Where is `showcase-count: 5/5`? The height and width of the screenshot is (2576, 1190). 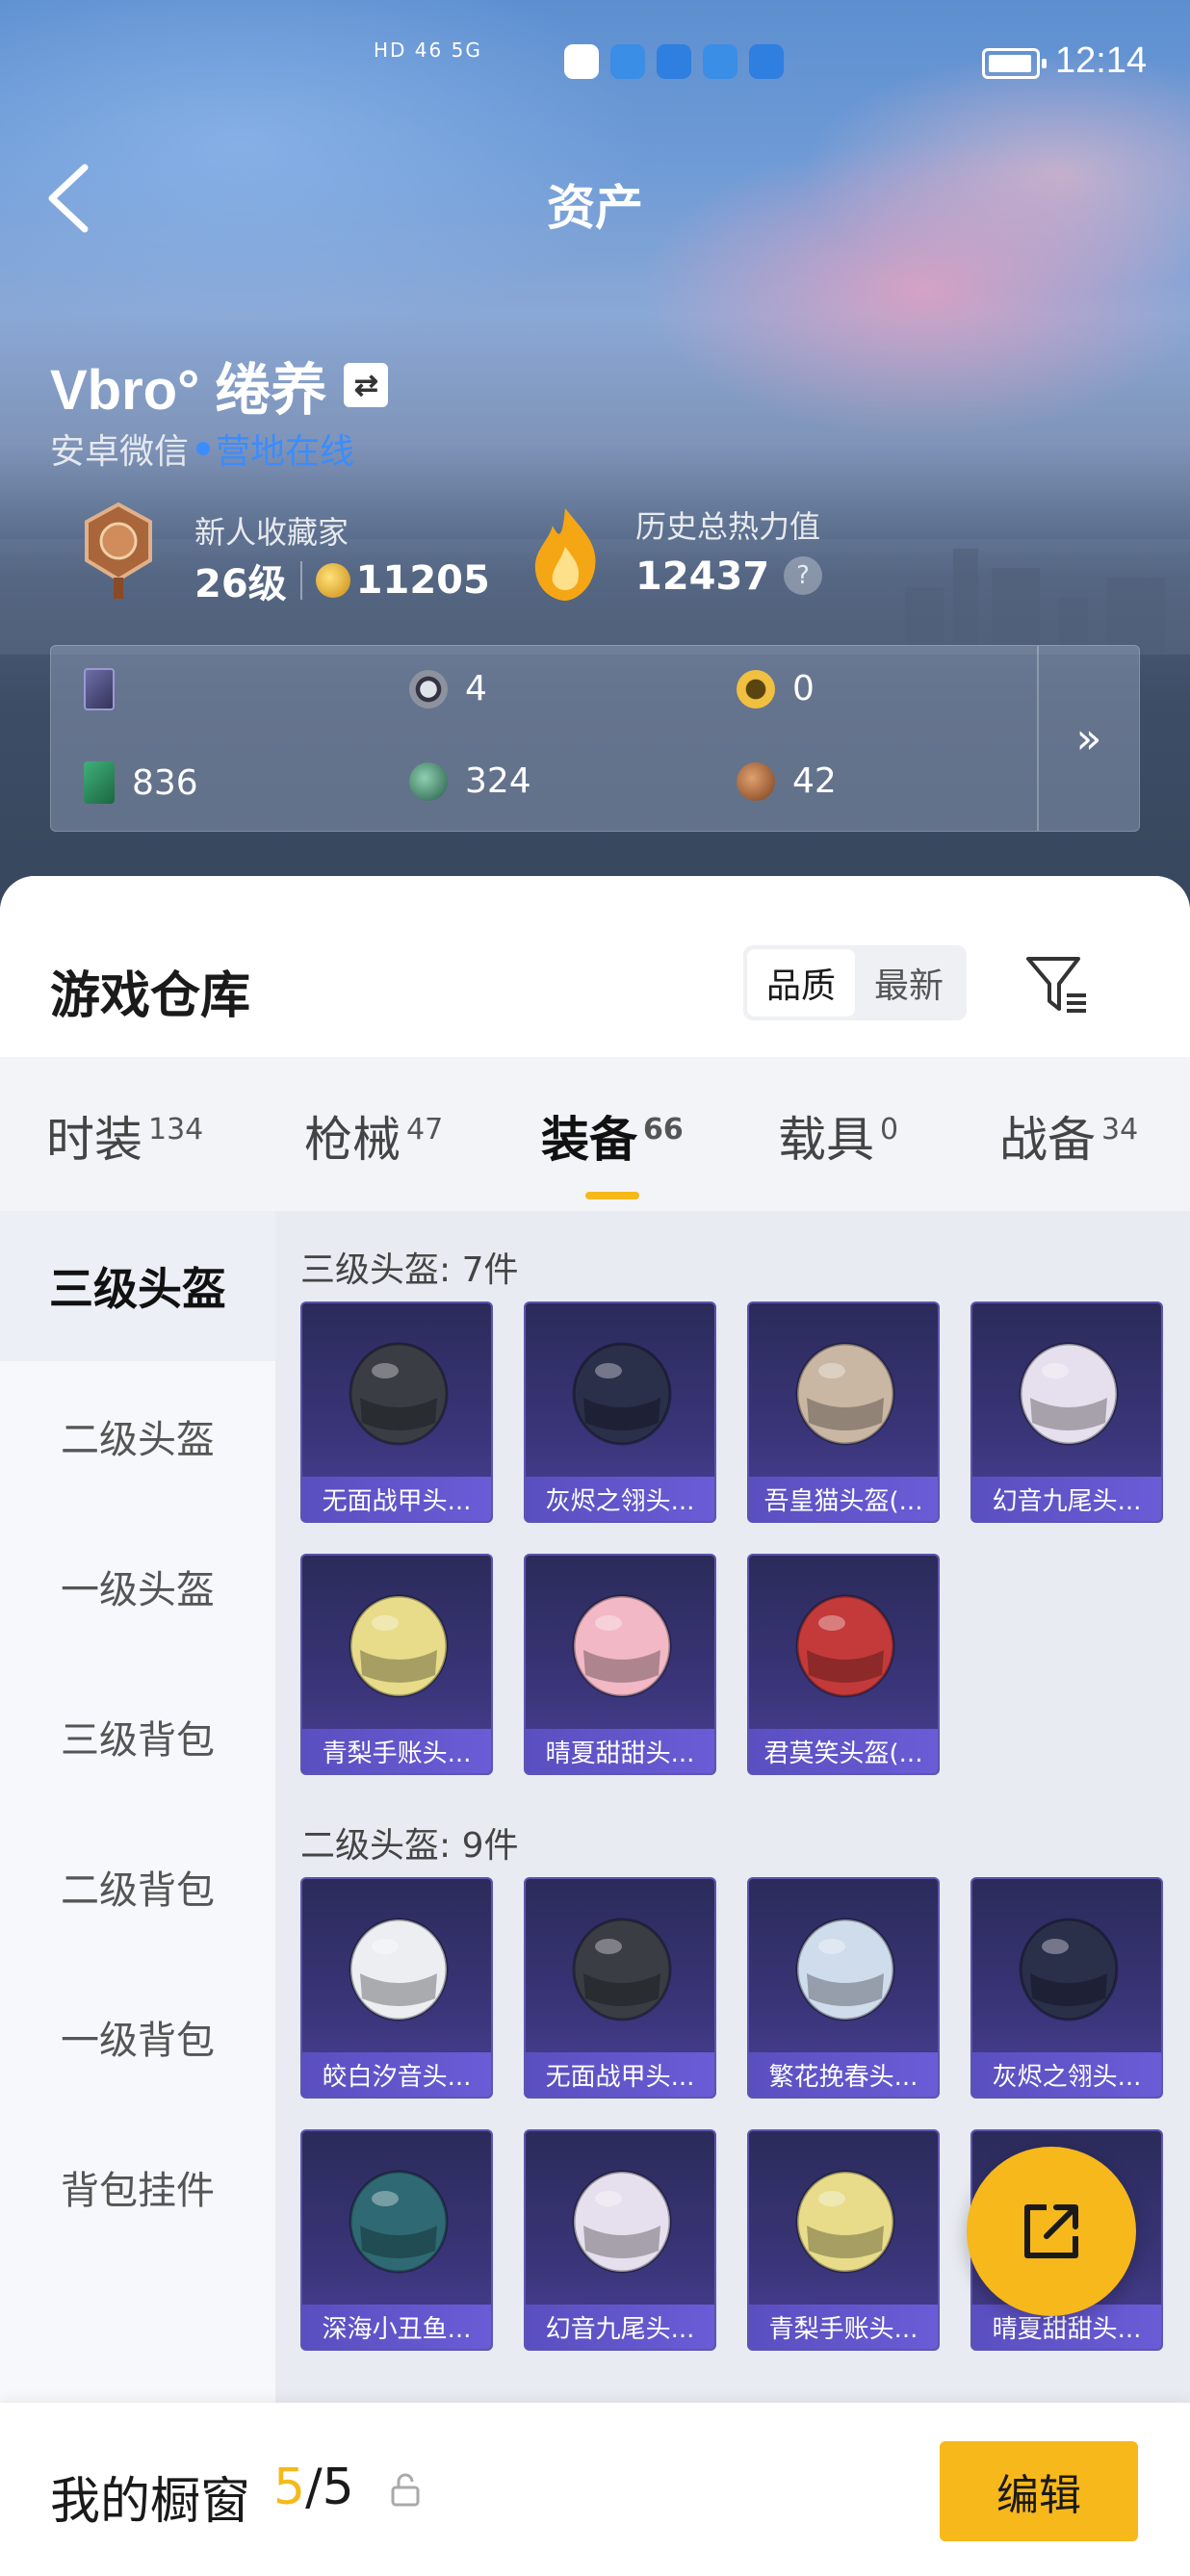 showcase-count: 5/5 is located at coordinates (314, 2488).